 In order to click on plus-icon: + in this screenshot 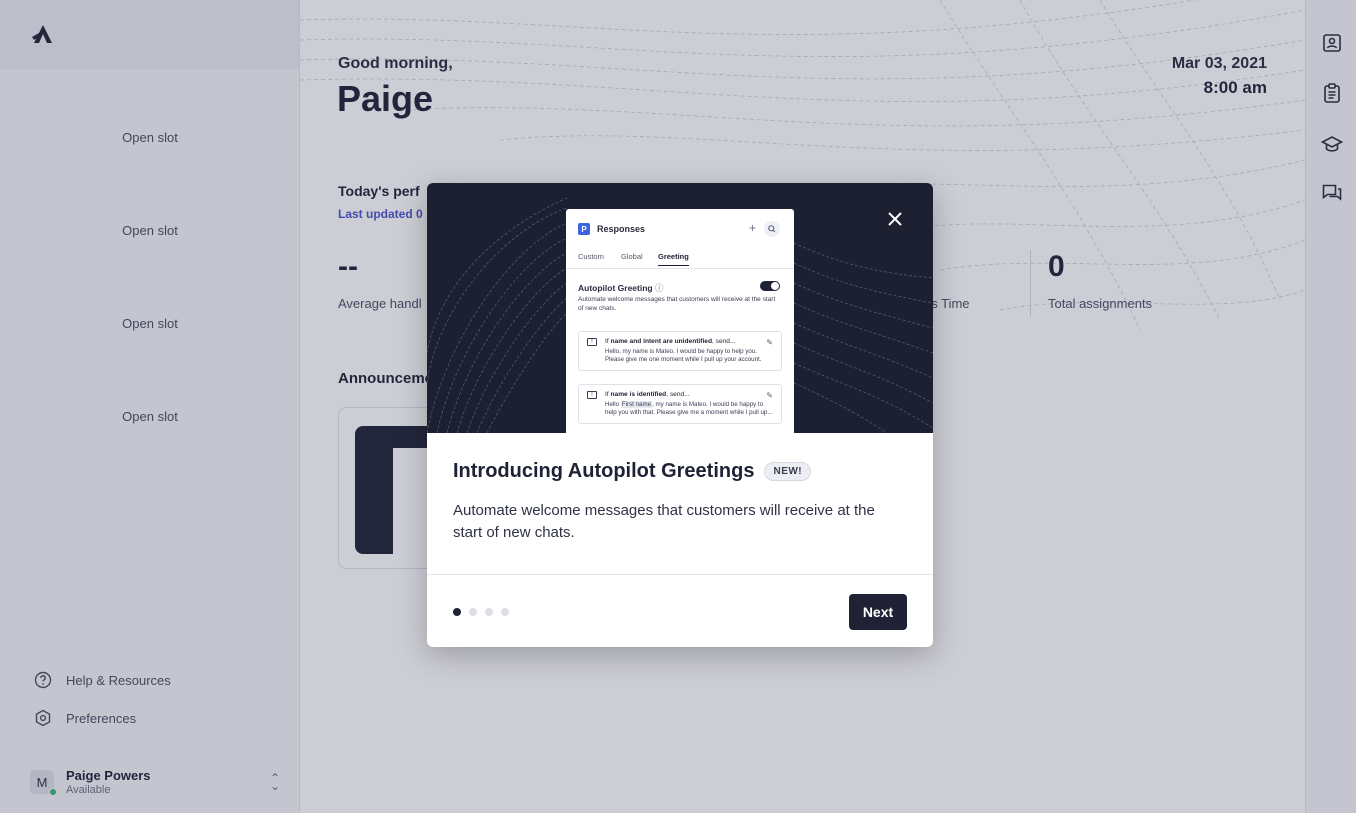, I will do `click(753, 228)`.